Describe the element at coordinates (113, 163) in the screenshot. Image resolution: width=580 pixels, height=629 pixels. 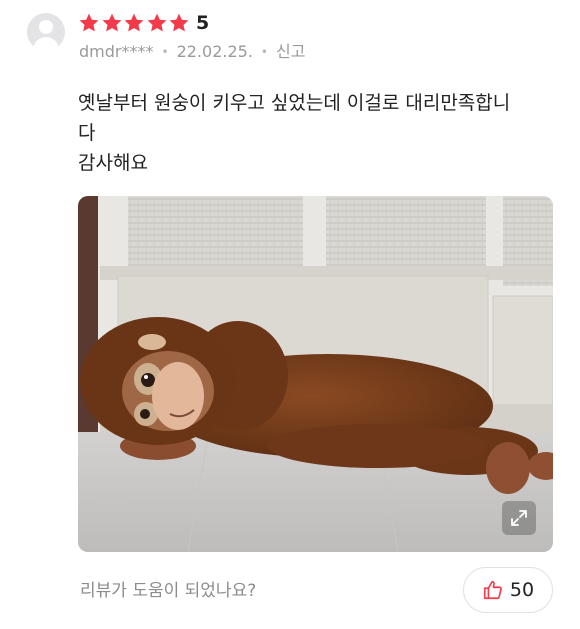
I see `review-text-line: 감사해요` at that location.